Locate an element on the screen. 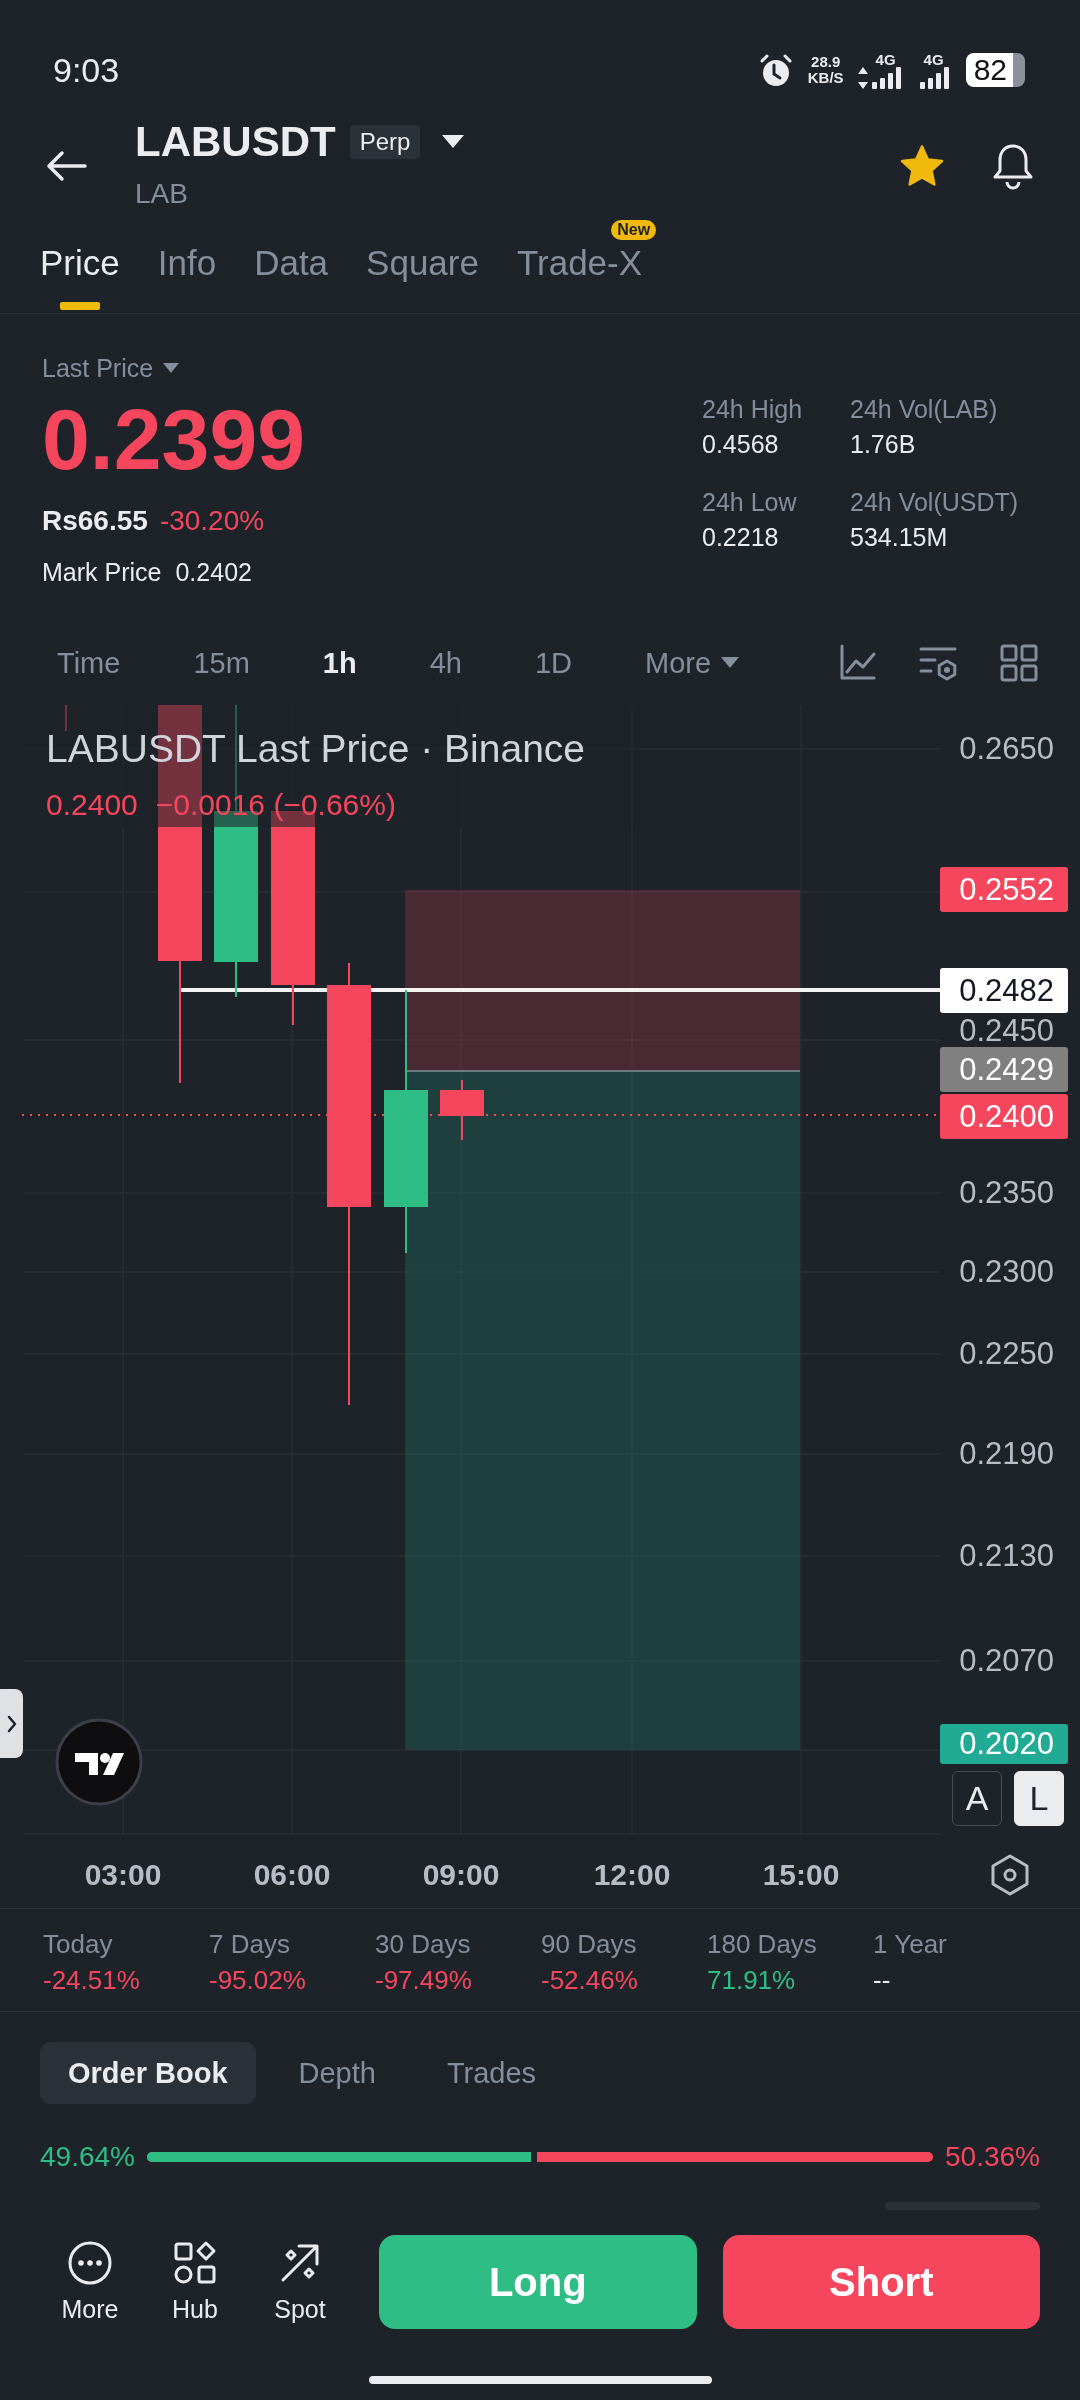 Image resolution: width=1080 pixels, height=2400 pixels. base-asset: LAB is located at coordinates (162, 193).